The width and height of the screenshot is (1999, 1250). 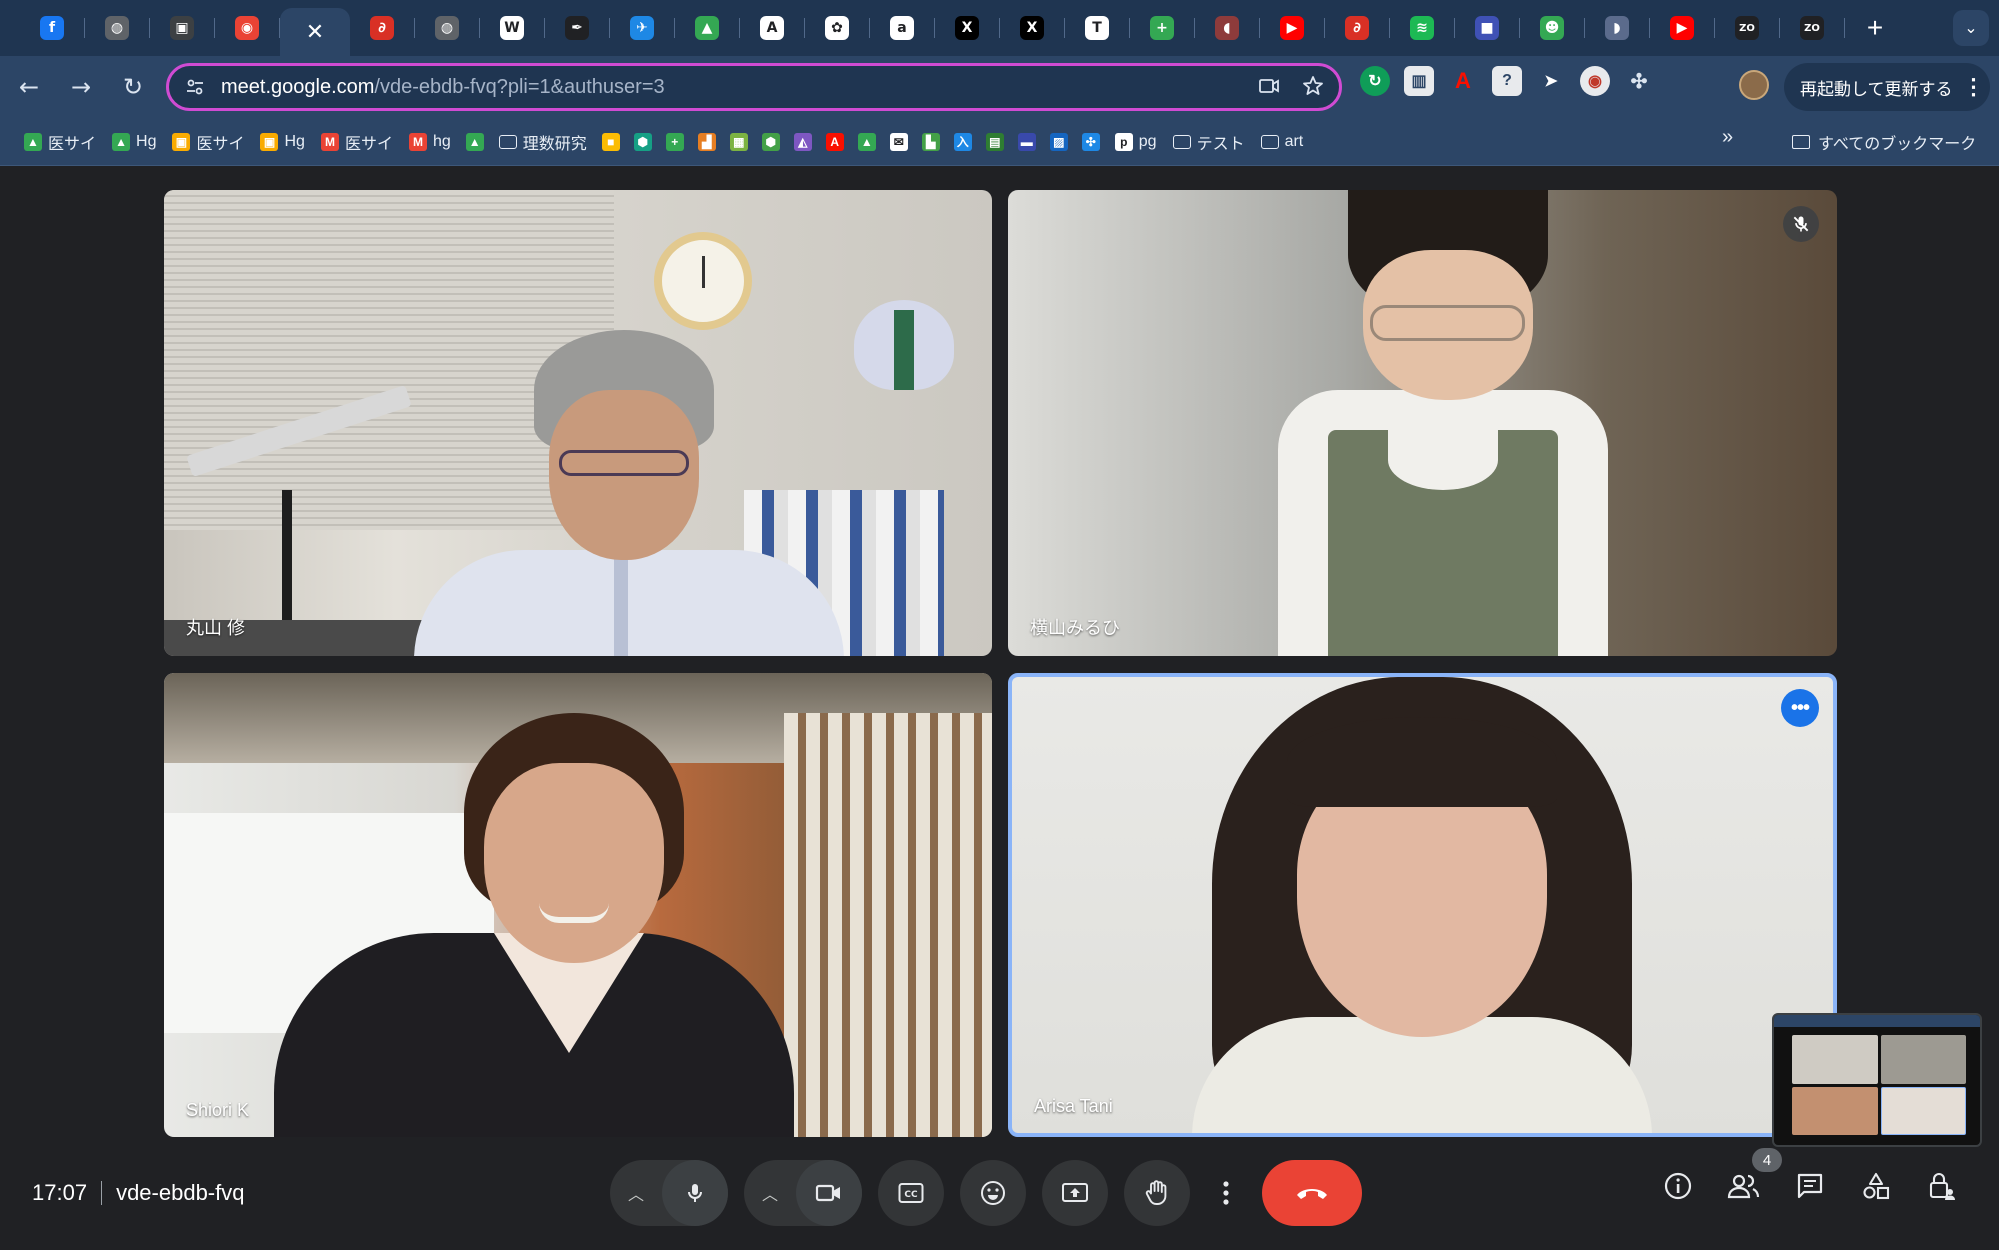 What do you see at coordinates (770, 1193) in the screenshot?
I see `video-options-caret-icon: ︿` at bounding box center [770, 1193].